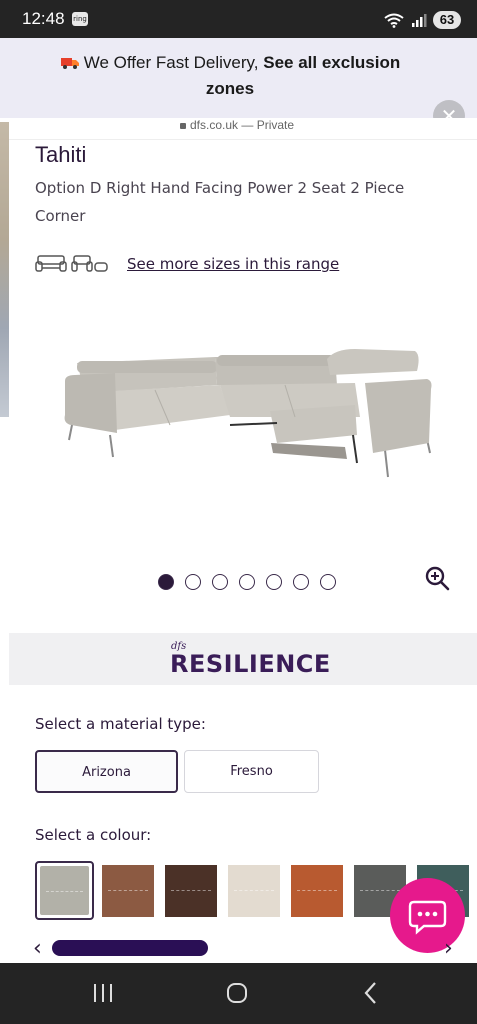 This screenshot has height=1024, width=477. I want to click on home-icon, so click(237, 993).